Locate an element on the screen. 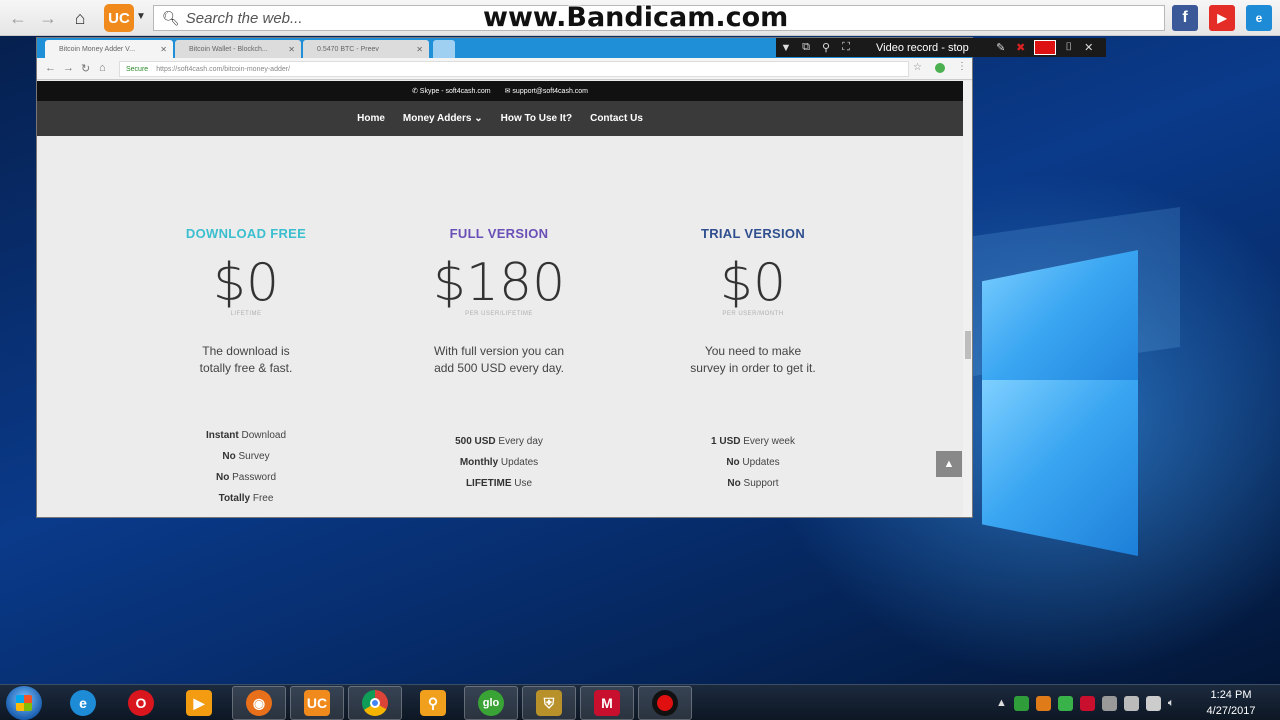  taskbar-glo: glo is located at coordinates (491, 703).